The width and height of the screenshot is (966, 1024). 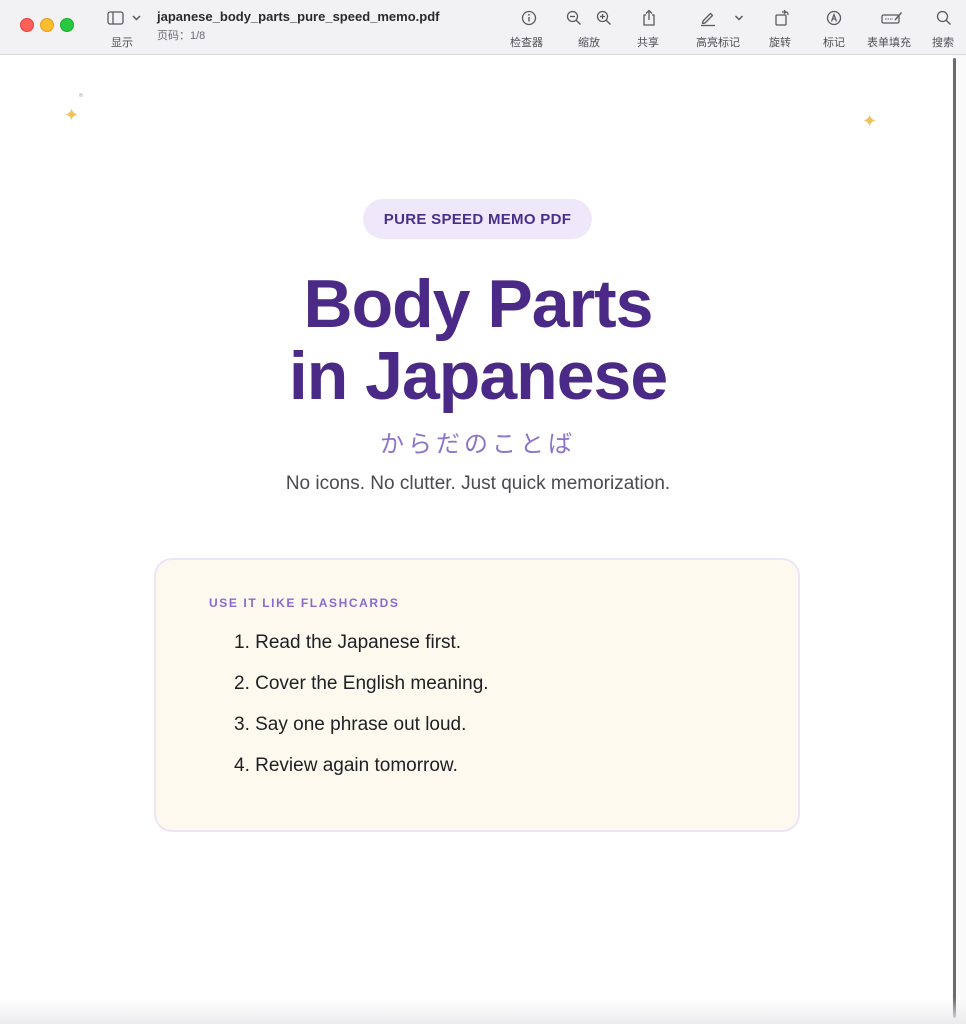 I want to click on share-button: 共享, so click(x=651, y=30).